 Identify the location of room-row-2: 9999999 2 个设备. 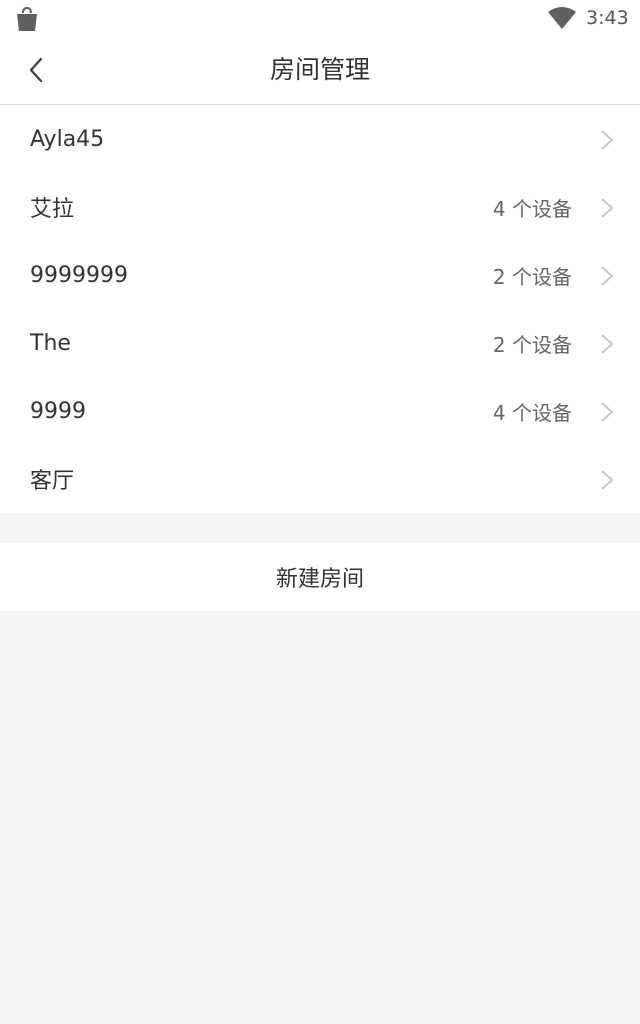
(320, 275).